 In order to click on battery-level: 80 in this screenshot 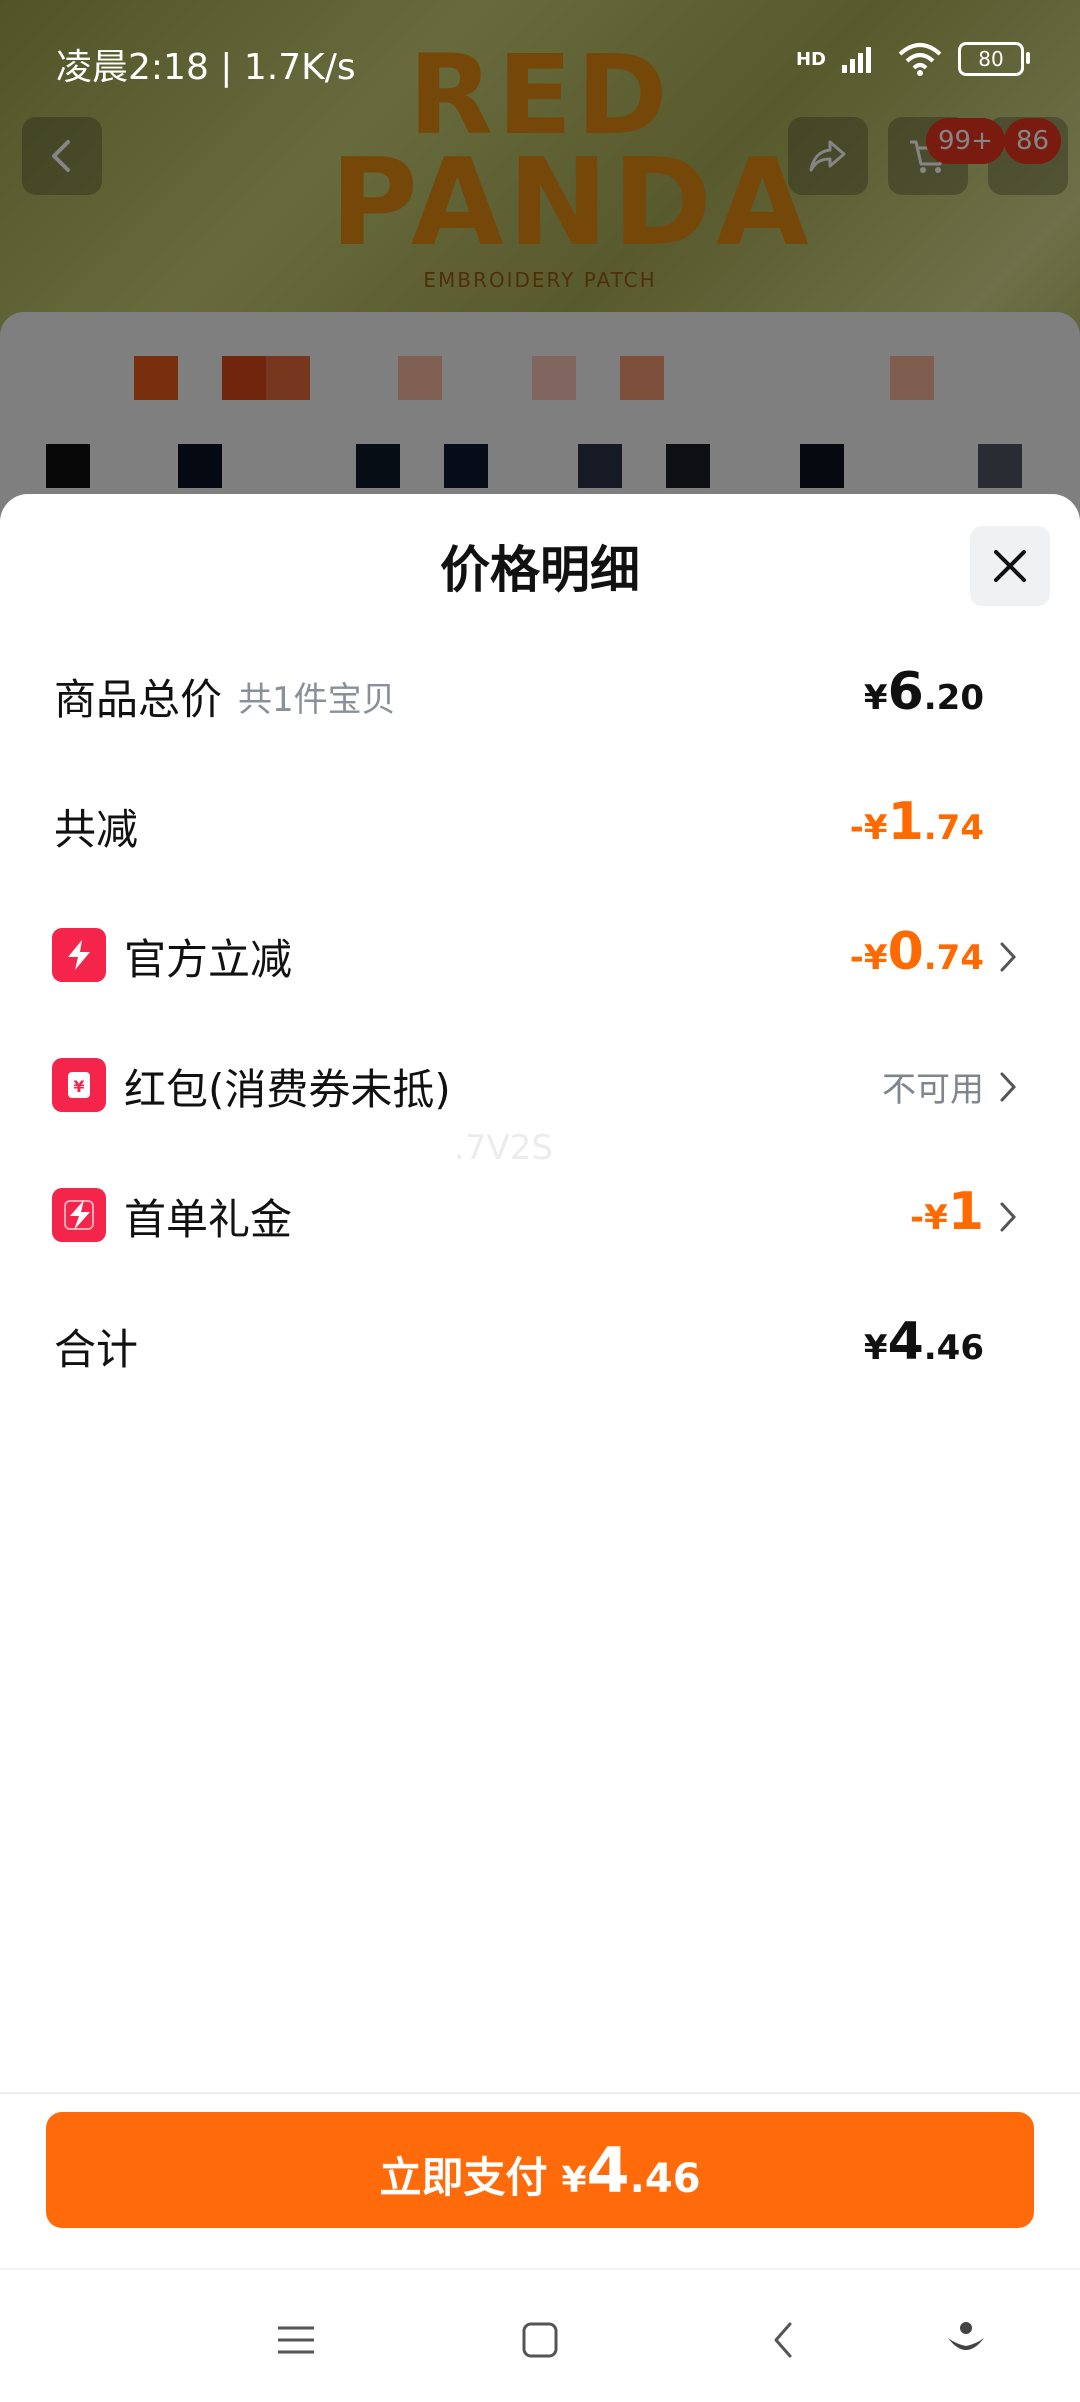, I will do `click(991, 59)`.